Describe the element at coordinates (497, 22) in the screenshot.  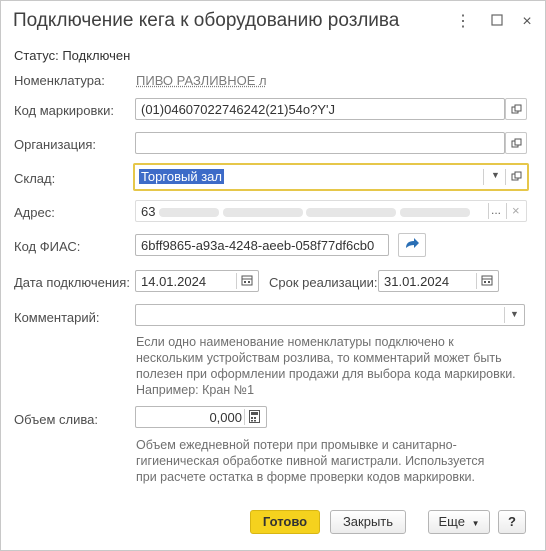
I see `maximize-icon` at that location.